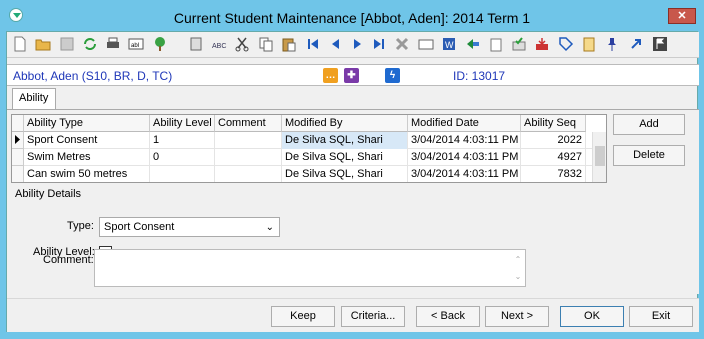  I want to click on copy-icon, so click(266, 44).